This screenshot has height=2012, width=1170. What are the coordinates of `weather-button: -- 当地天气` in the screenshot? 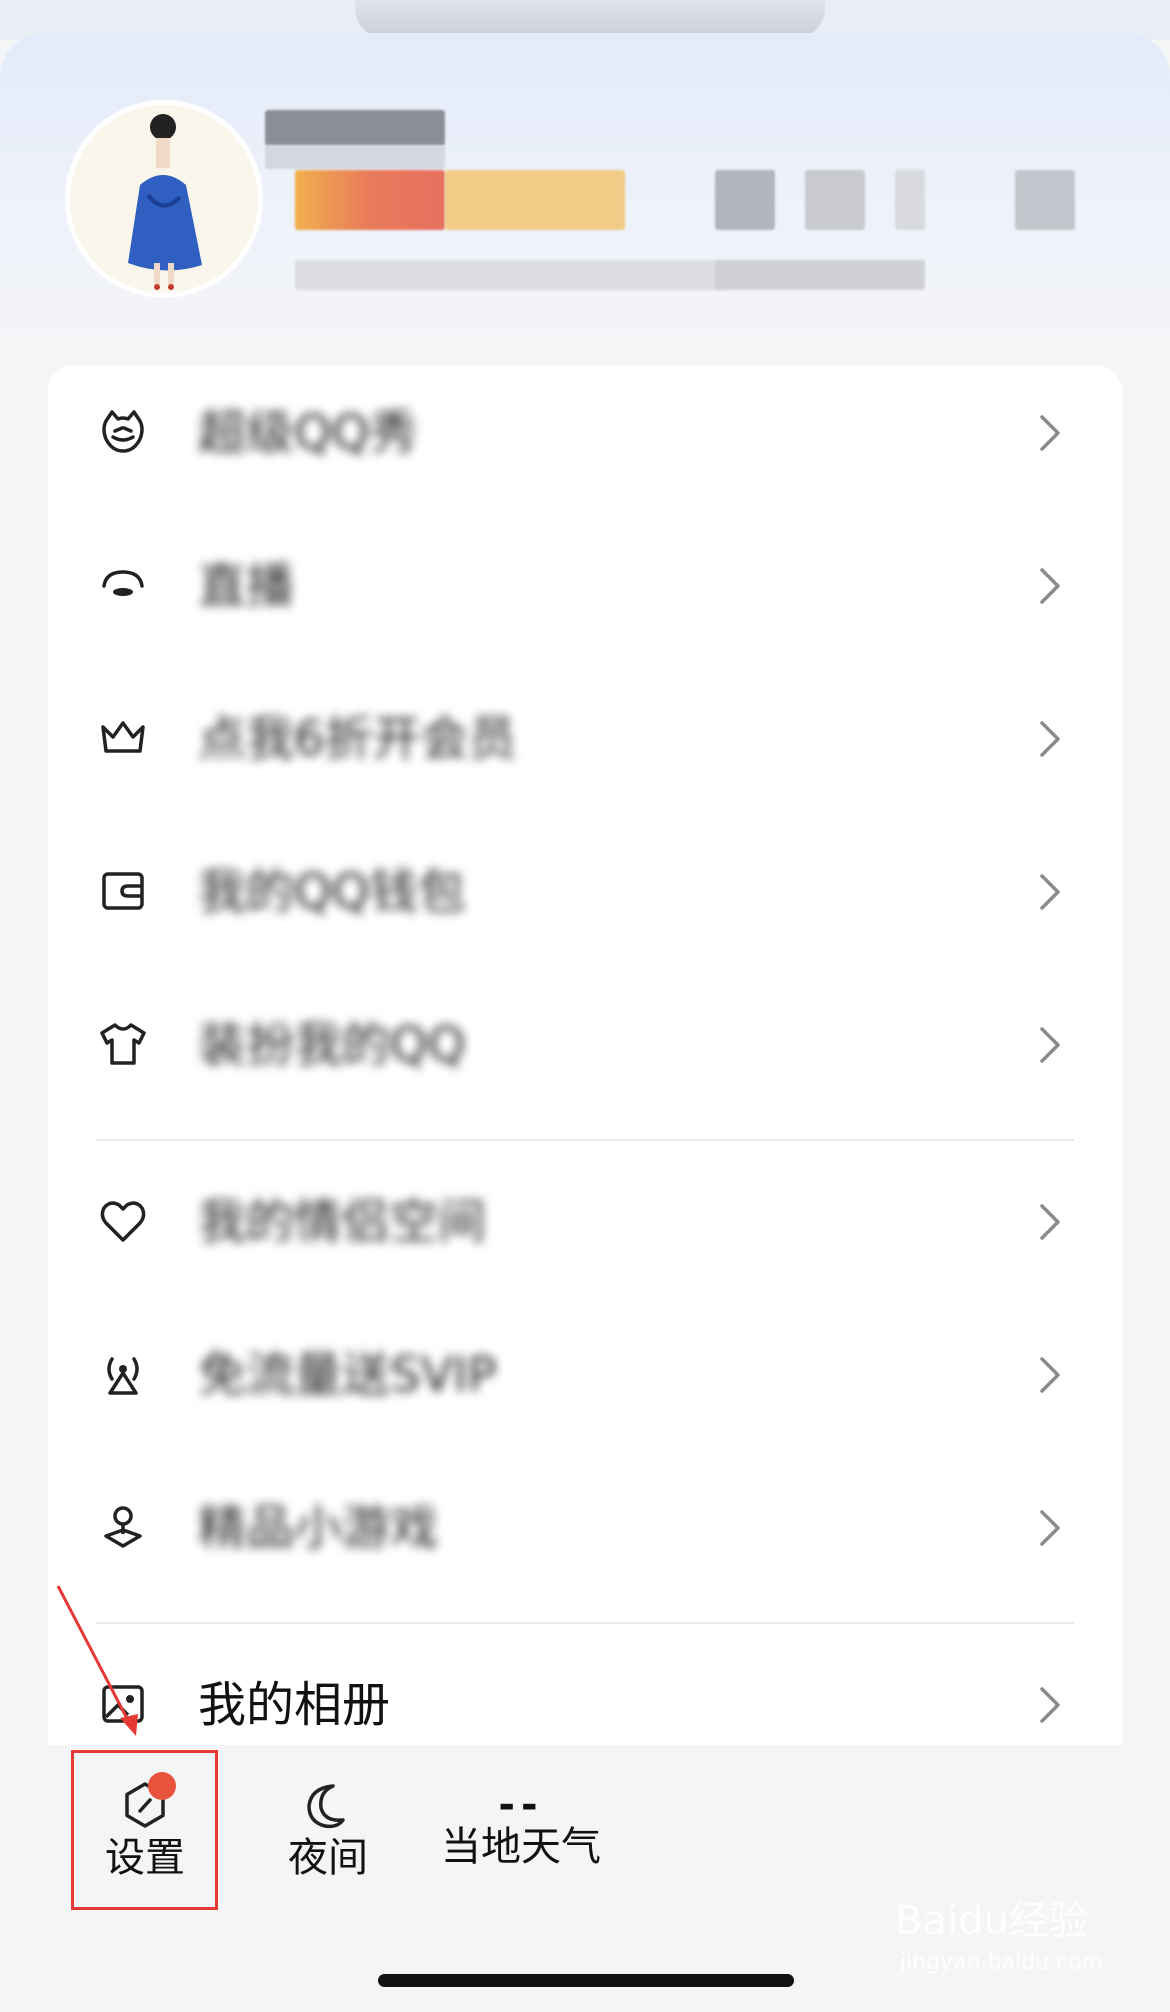 It's located at (521, 1827).